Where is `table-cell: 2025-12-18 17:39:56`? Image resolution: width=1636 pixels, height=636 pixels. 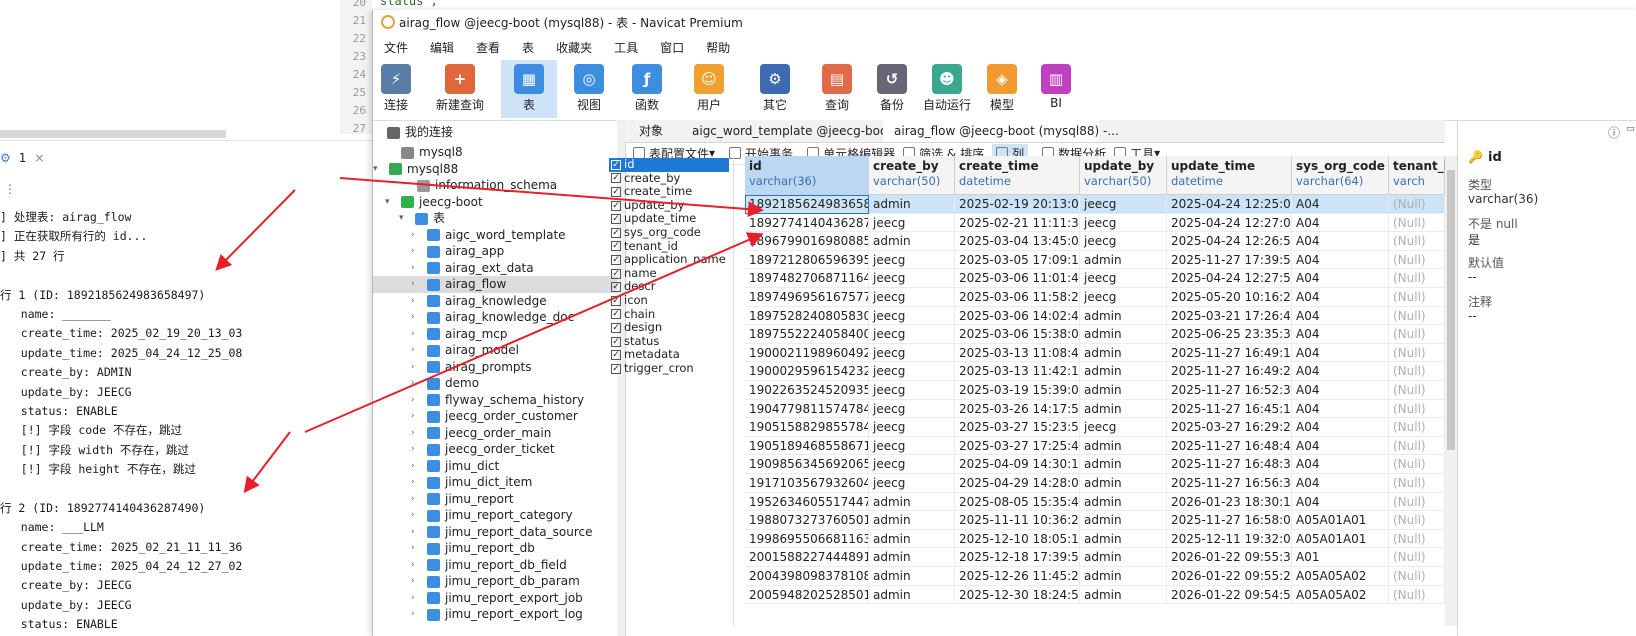
table-cell: 2025-12-18 17:39:56 is located at coordinates (1017, 557).